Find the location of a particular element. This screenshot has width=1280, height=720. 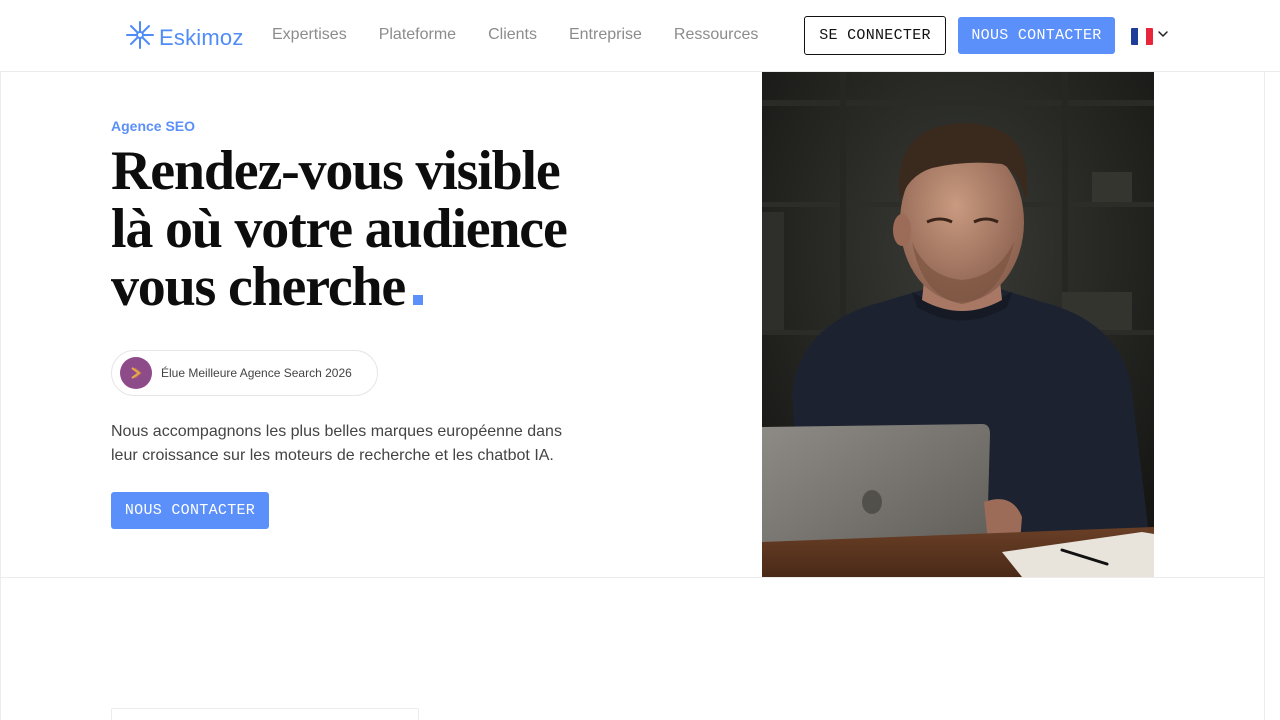

flag-fr-icon is located at coordinates (1142, 36).